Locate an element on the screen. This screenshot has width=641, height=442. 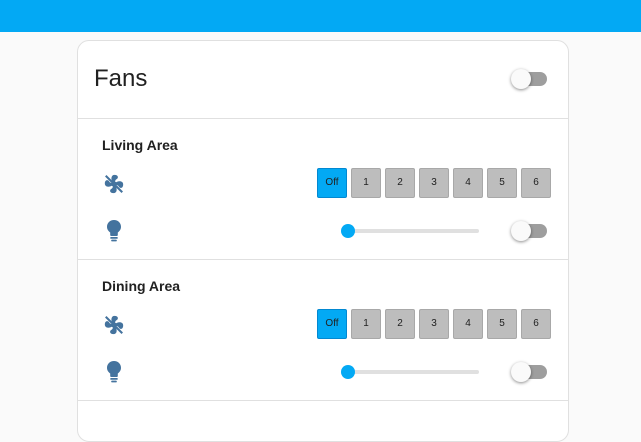
master-toggle is located at coordinates (529, 79).